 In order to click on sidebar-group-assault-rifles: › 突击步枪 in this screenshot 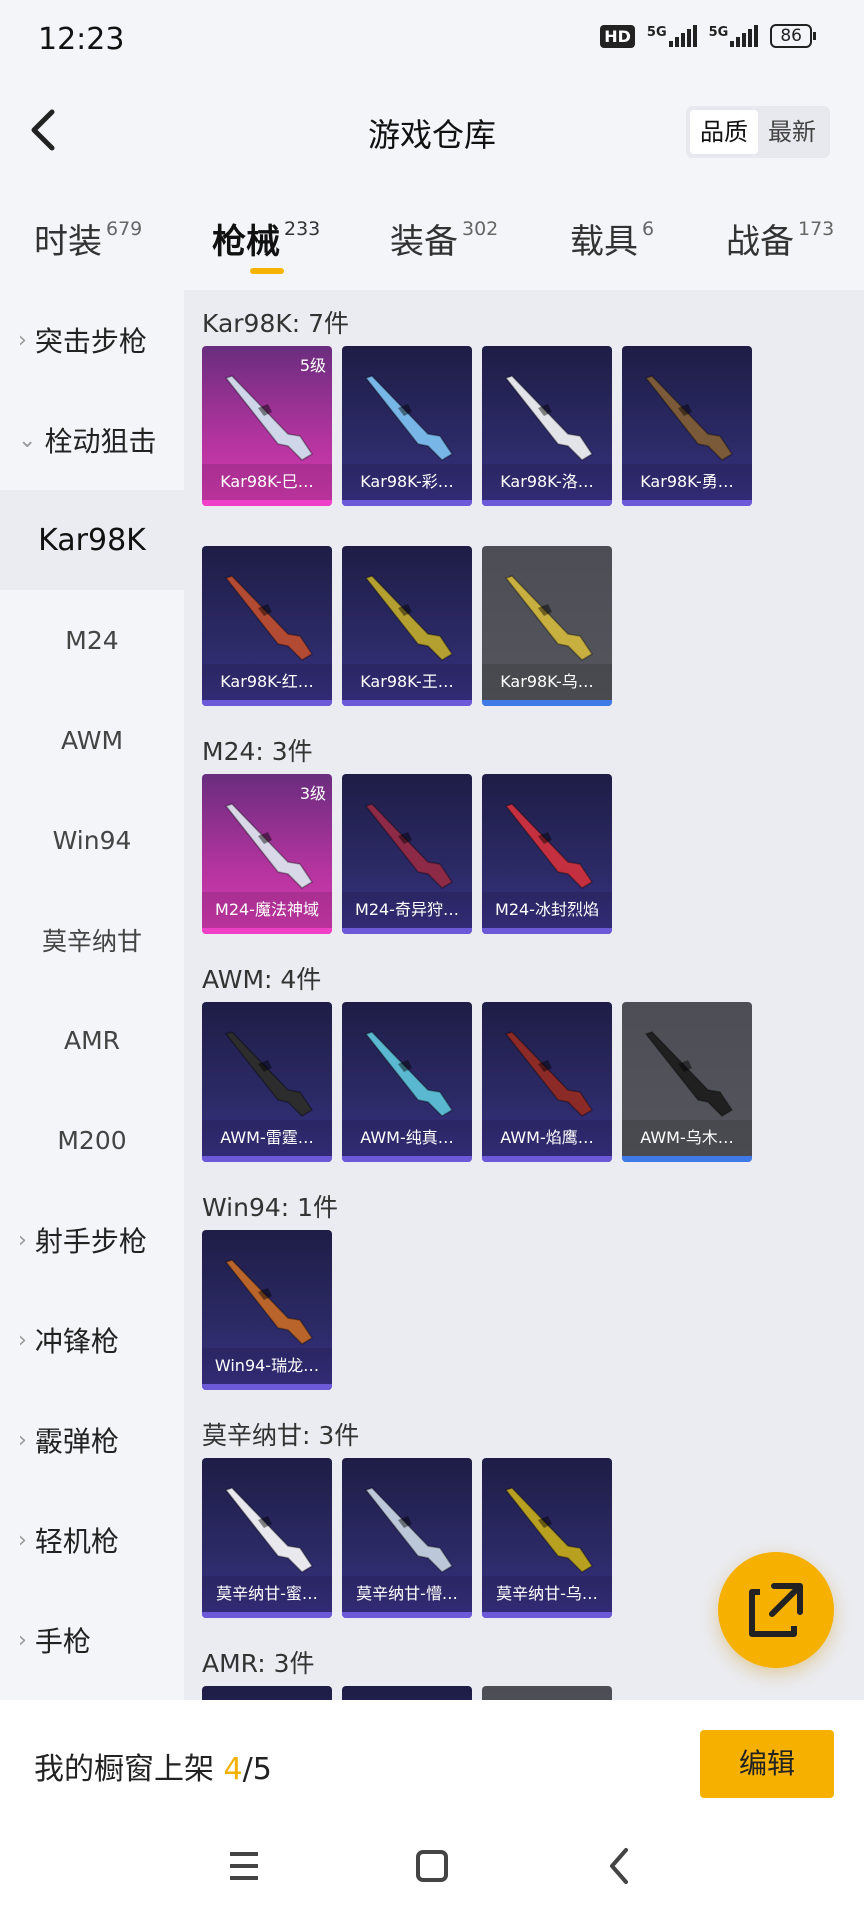, I will do `click(92, 340)`.